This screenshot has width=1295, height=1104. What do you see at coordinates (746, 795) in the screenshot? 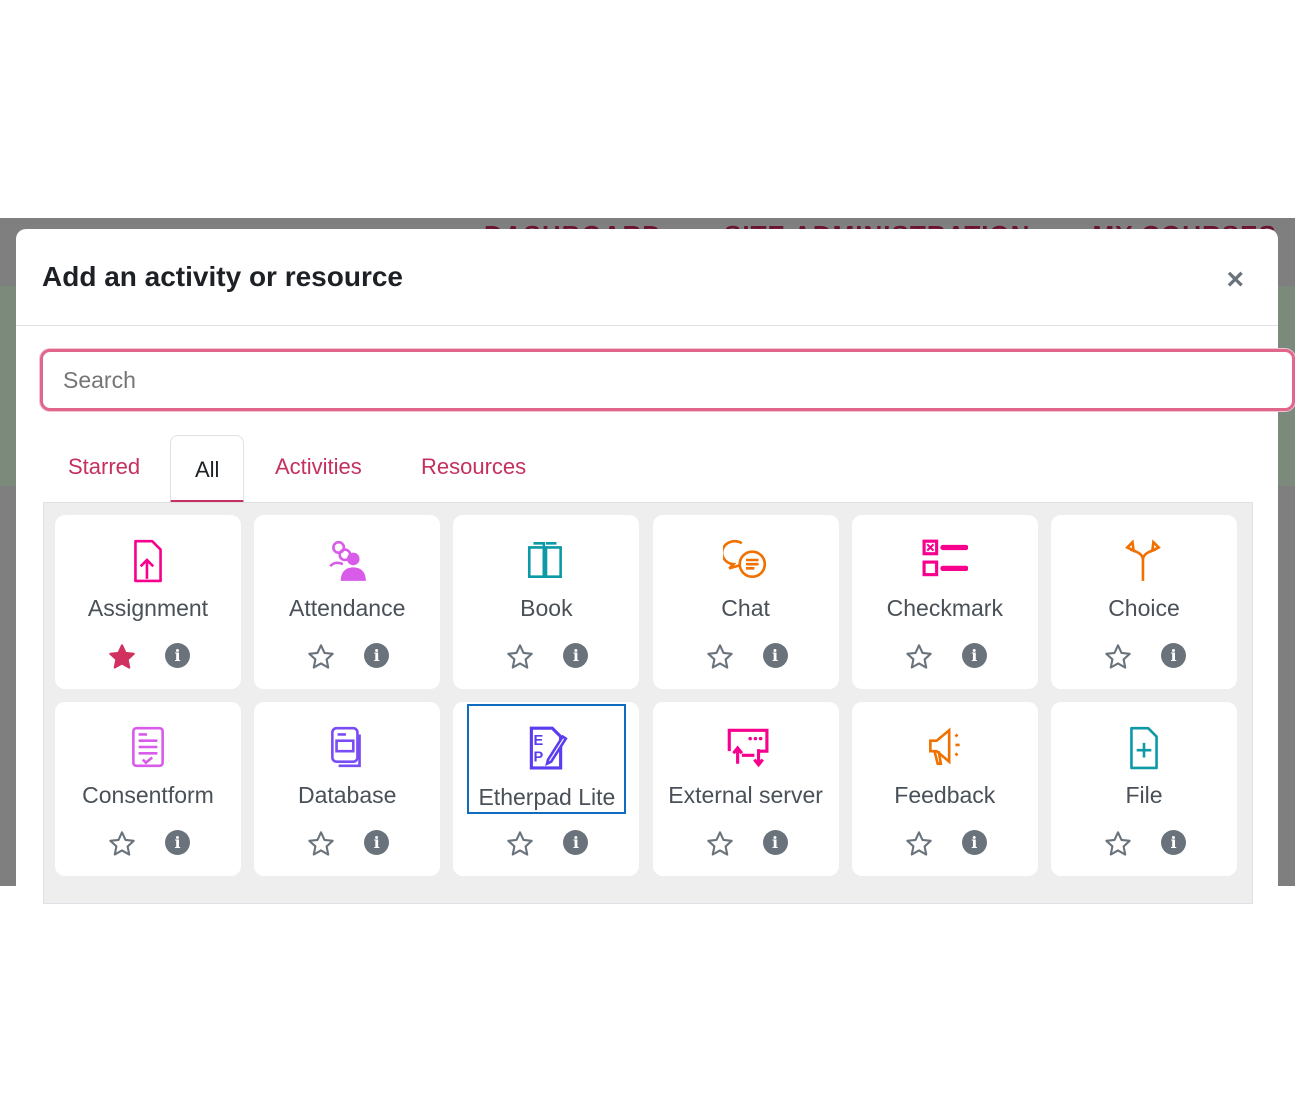
I see `activity-name: External server` at bounding box center [746, 795].